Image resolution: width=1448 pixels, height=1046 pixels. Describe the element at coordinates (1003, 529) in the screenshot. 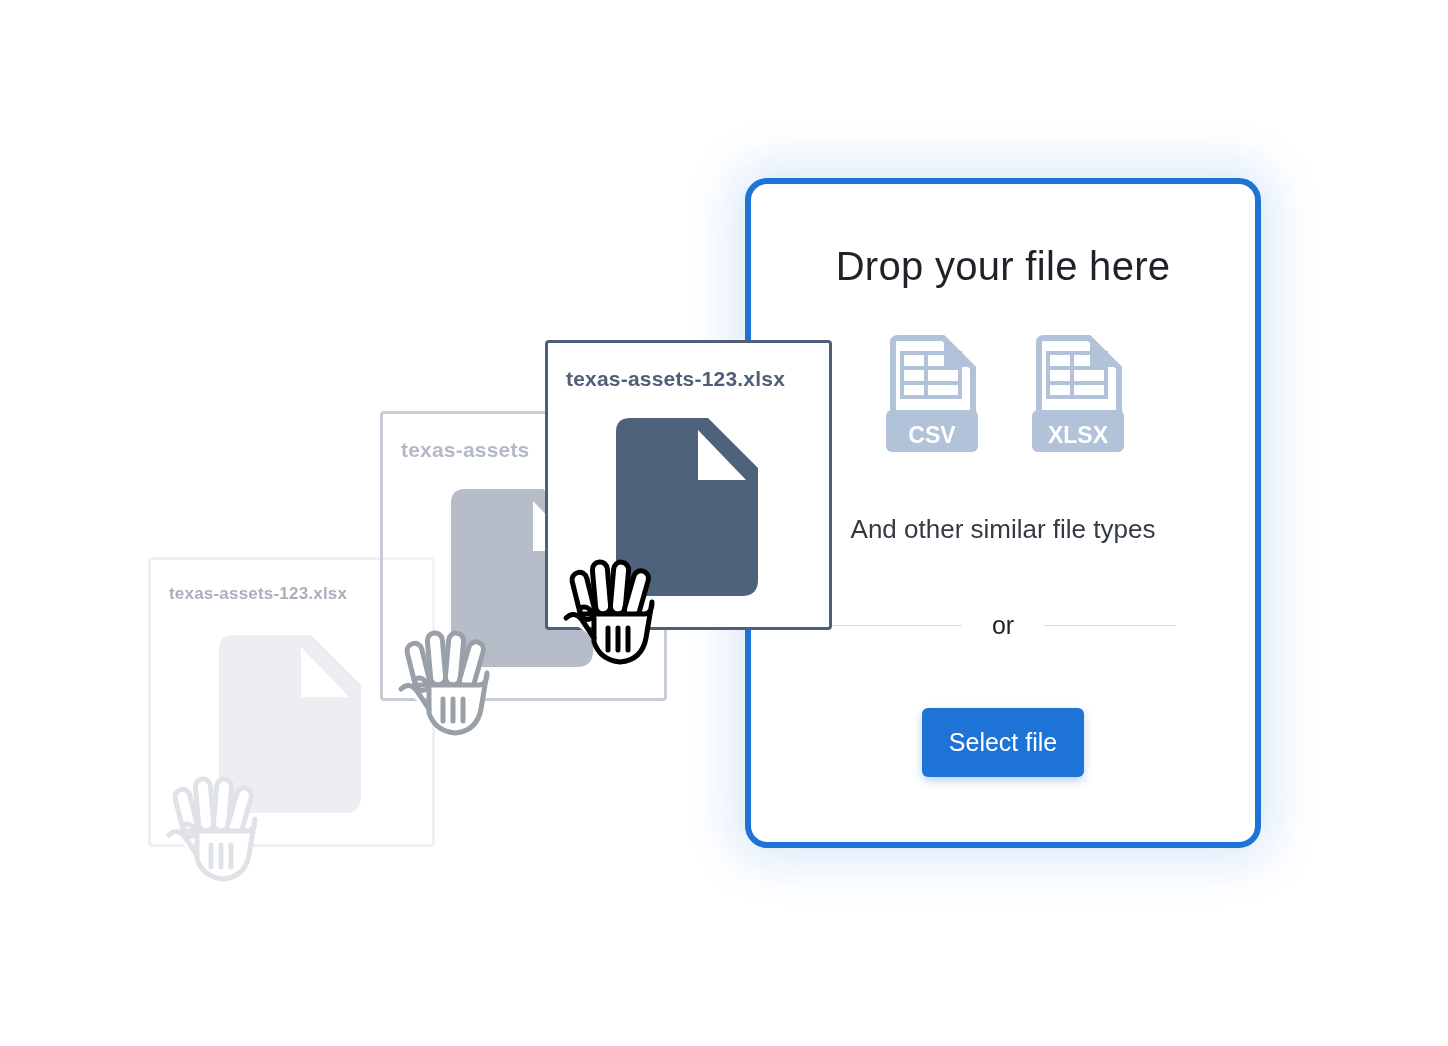

I see `file-types-note: And other similar file types` at that location.